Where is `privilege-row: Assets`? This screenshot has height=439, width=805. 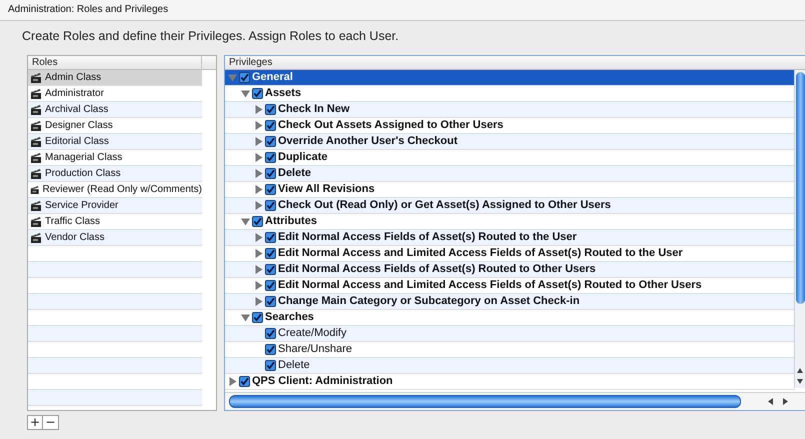
privilege-row: Assets is located at coordinates (510, 94).